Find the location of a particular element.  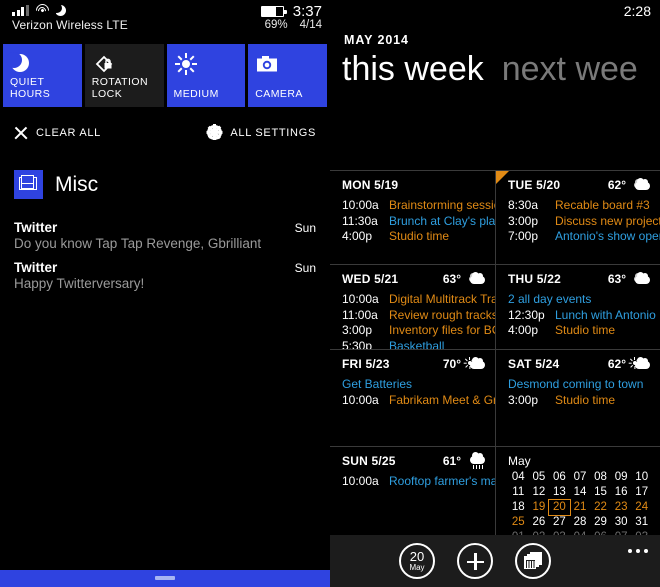

mini-month-day: 26 is located at coordinates (539, 522).